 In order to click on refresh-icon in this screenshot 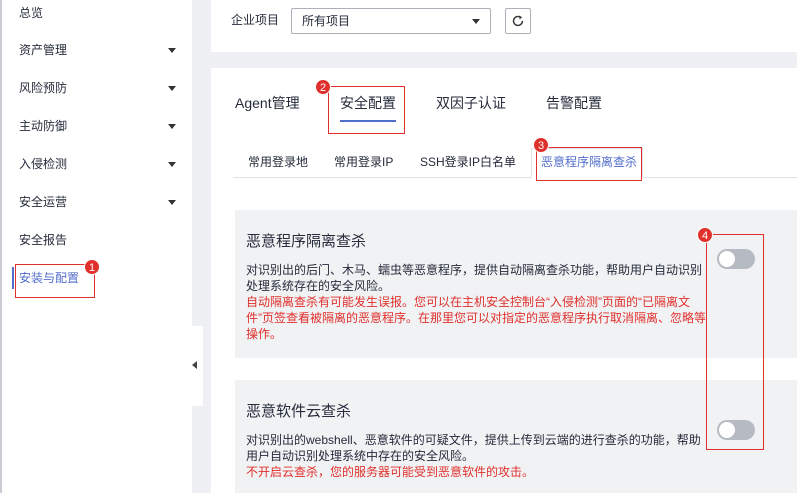, I will do `click(518, 21)`.